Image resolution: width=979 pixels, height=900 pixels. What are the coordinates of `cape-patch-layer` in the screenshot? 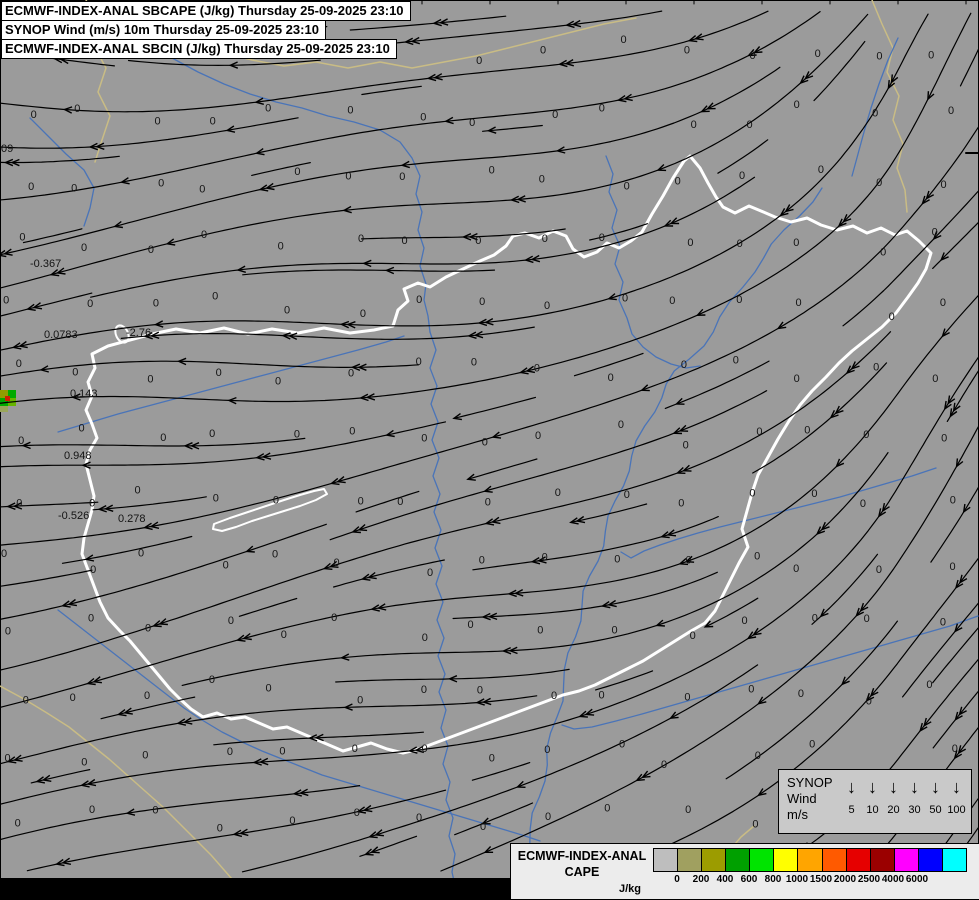 It's located at (8, 401).